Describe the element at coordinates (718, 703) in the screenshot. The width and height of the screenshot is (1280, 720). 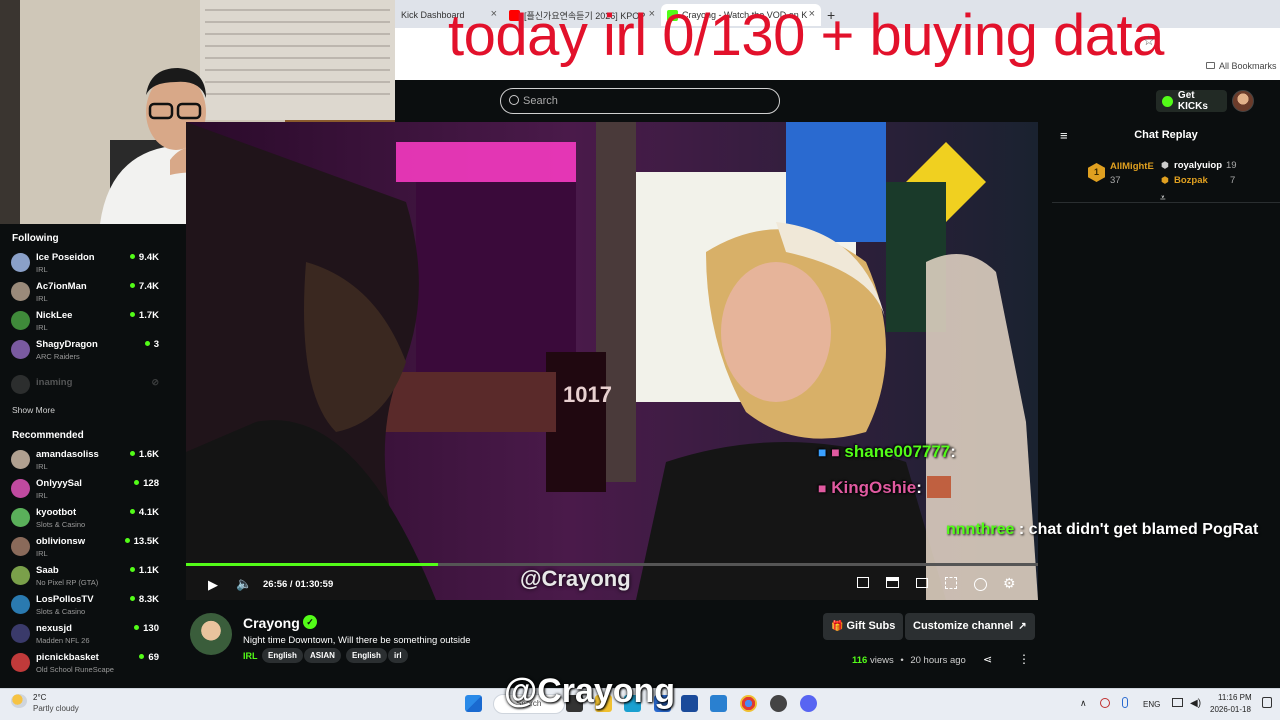
I see `mail-icon` at that location.